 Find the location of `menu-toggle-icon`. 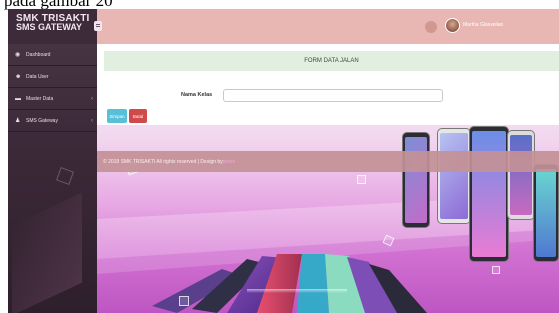

menu-toggle-icon is located at coordinates (98, 26).